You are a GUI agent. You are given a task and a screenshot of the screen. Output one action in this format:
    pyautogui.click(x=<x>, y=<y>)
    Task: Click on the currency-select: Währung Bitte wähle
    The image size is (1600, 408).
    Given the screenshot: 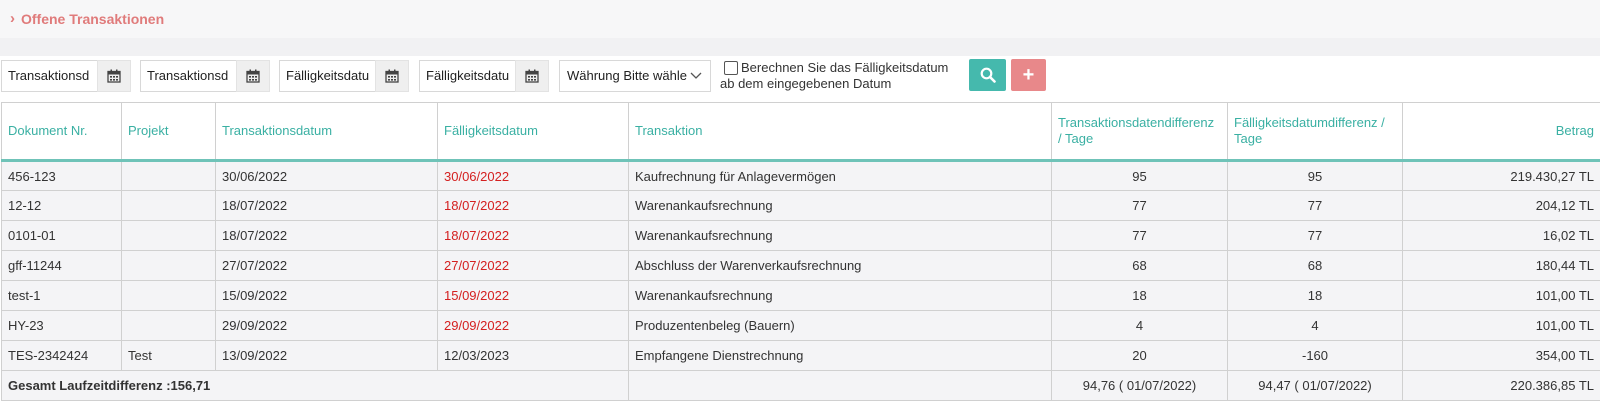 What is the action you would take?
    pyautogui.click(x=635, y=76)
    